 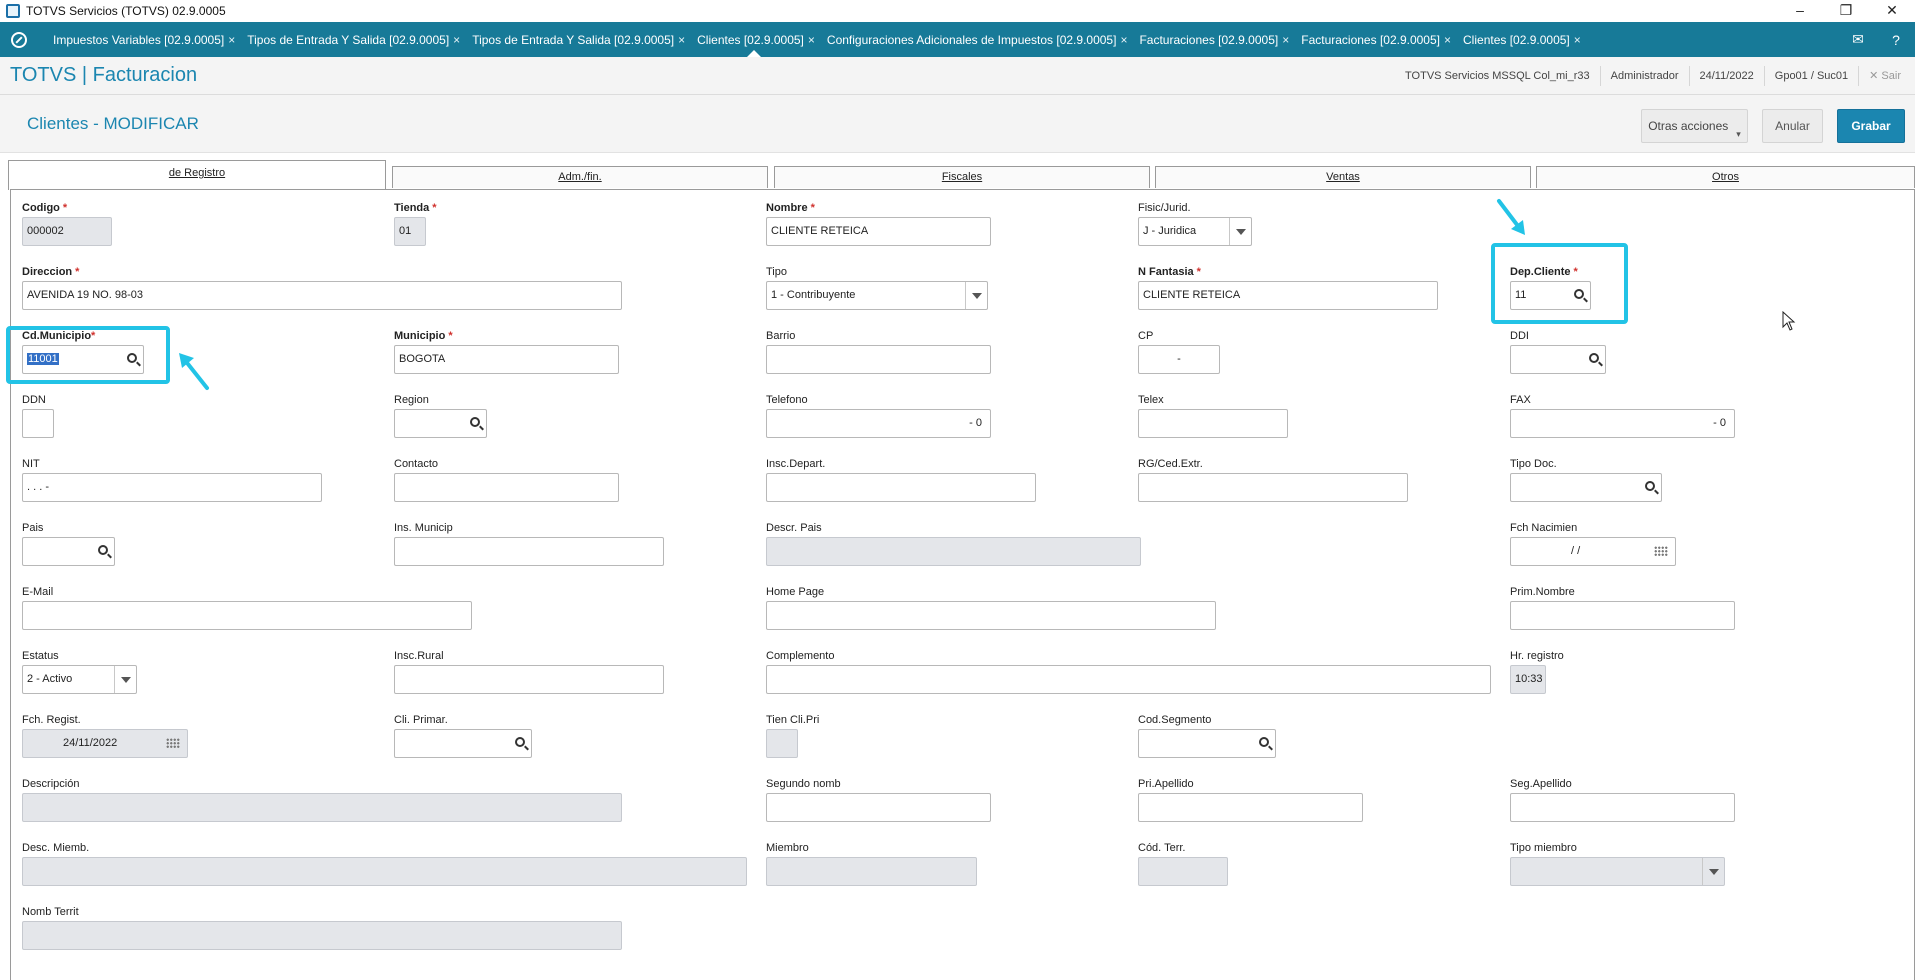 I want to click on prim-nombre-input, so click(x=1622, y=615).